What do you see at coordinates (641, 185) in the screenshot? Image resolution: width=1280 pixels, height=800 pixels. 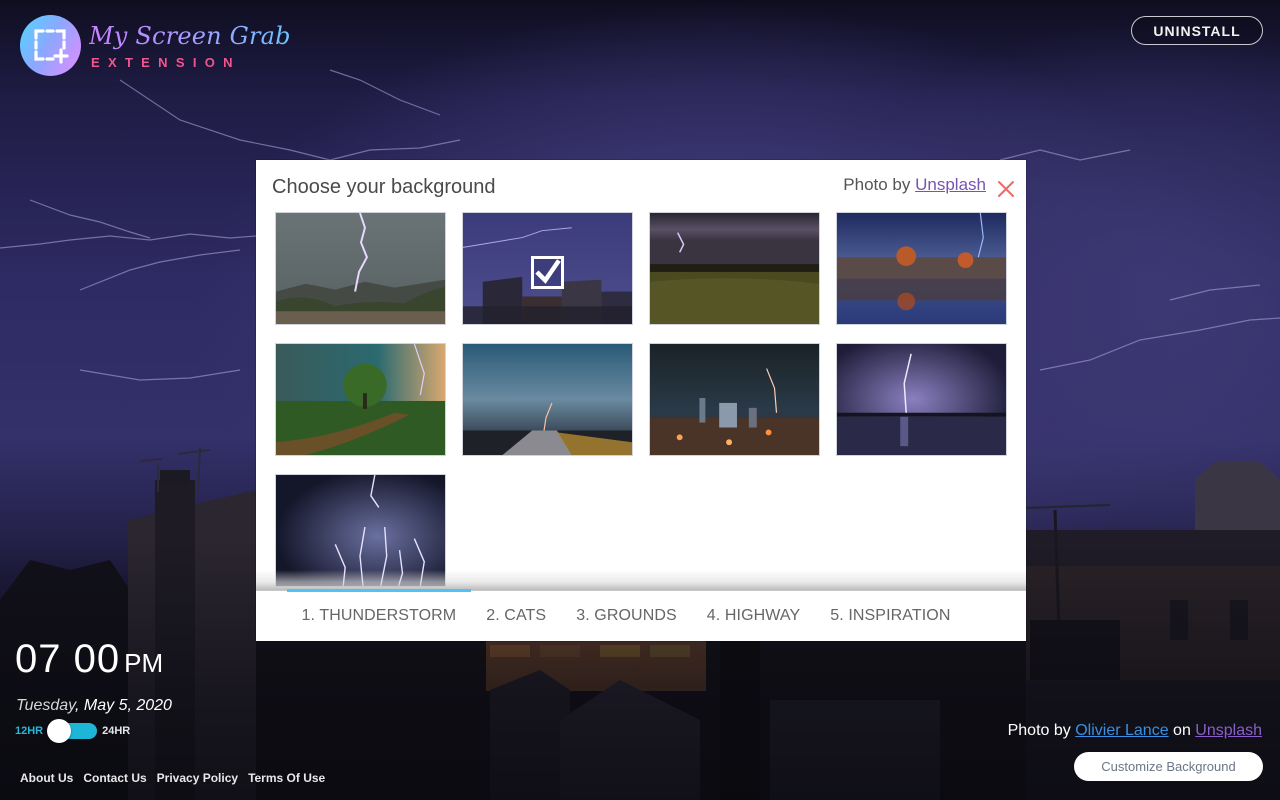 I see `dialog-header: Choose your background Photo by Unsplash` at bounding box center [641, 185].